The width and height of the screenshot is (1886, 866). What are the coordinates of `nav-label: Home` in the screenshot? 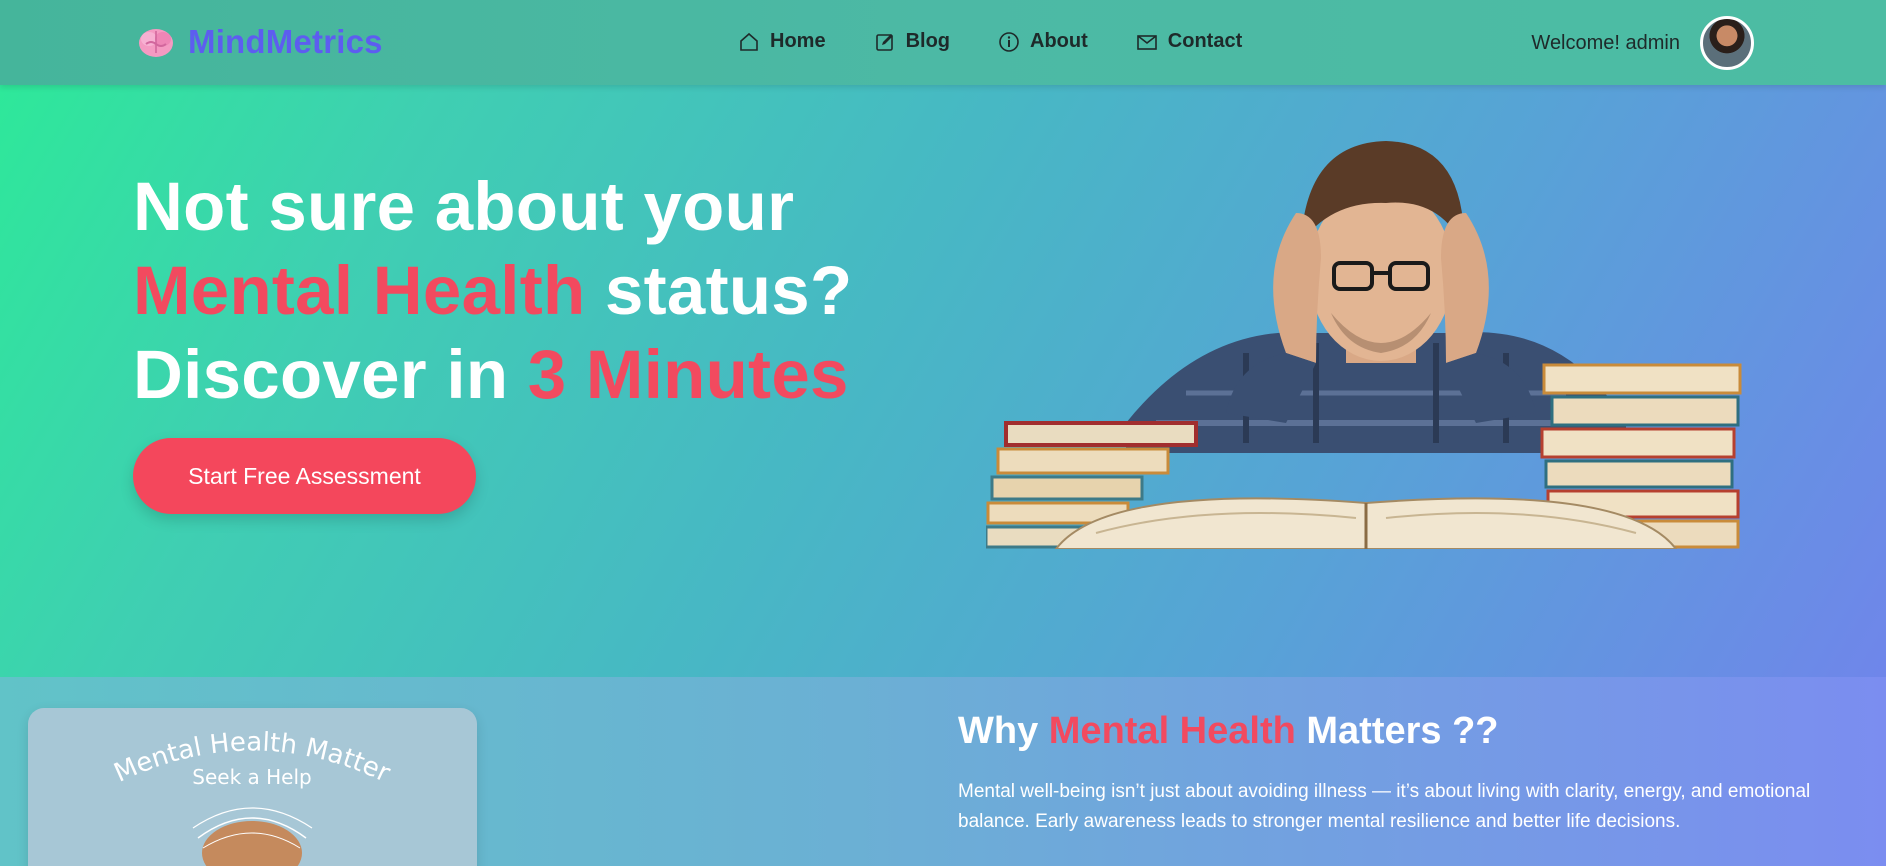 It's located at (798, 41).